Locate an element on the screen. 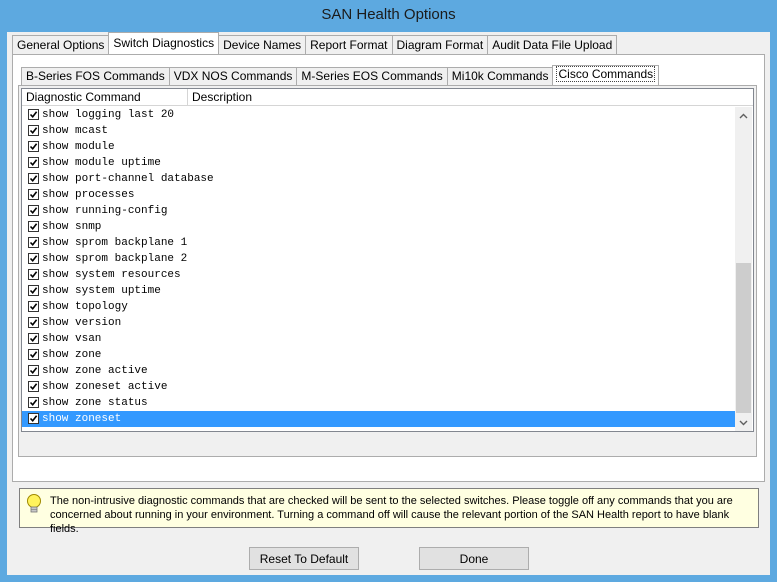  command-row: show system resources is located at coordinates (378, 275).